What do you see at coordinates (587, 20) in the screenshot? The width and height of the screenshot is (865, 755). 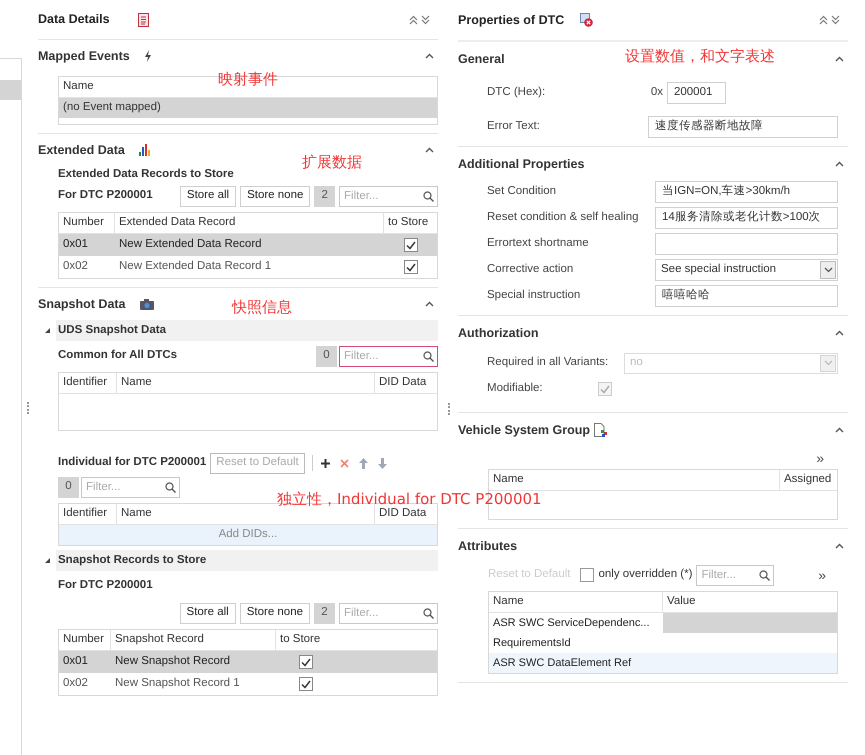 I see `dtc-error-icon` at bounding box center [587, 20].